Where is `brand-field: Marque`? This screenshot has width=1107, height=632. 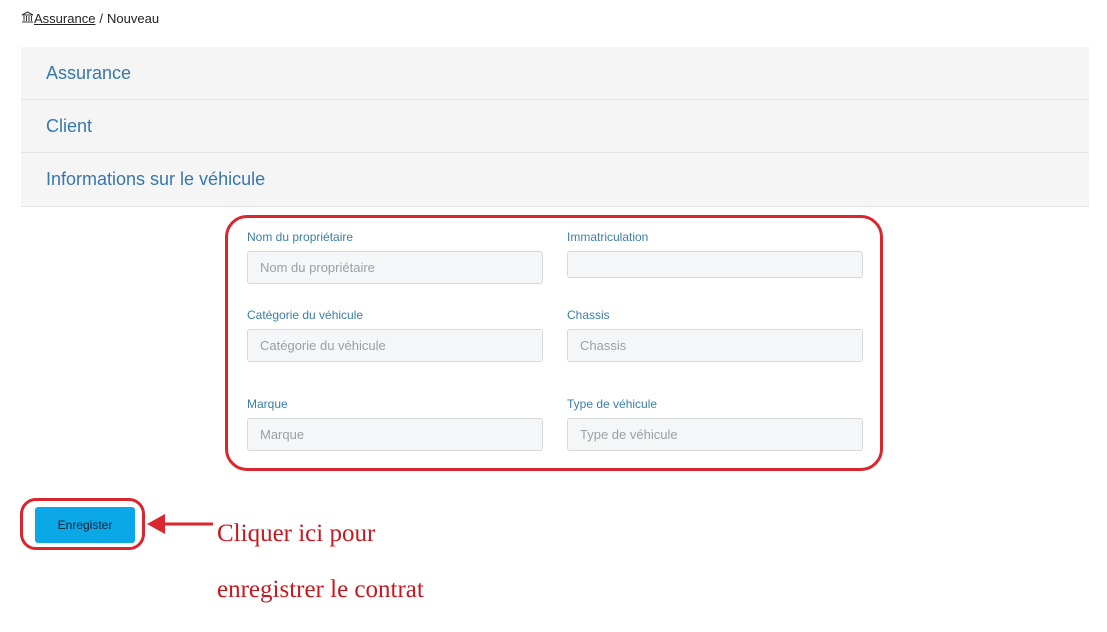
brand-field: Marque is located at coordinates (395, 424).